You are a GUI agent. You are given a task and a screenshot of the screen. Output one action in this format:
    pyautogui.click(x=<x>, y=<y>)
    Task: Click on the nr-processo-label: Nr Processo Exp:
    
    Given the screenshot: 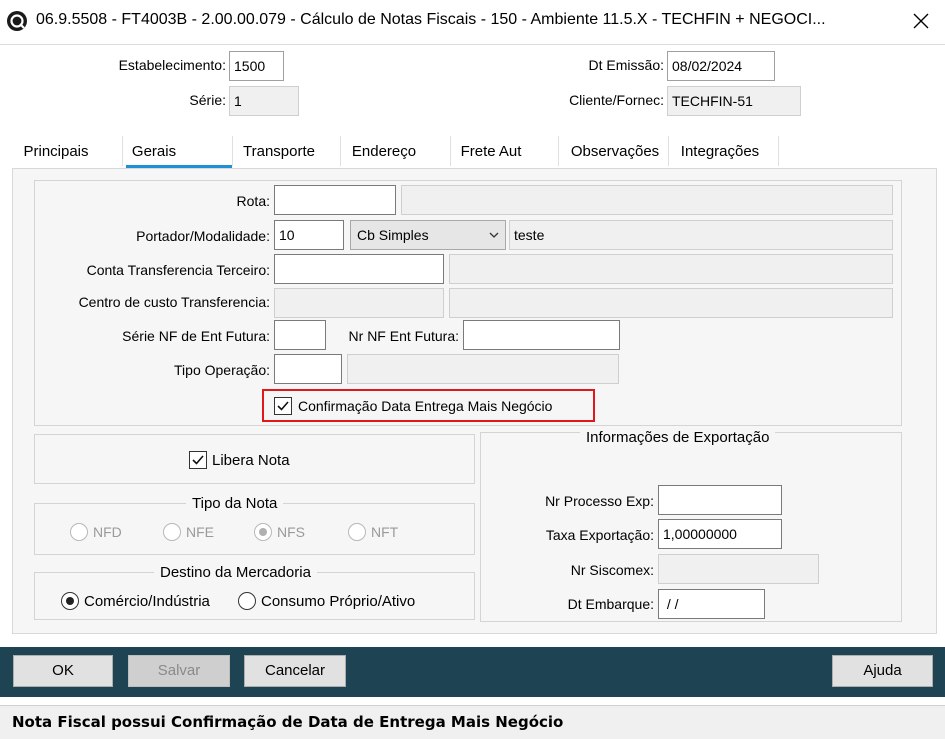 What is the action you would take?
    pyautogui.click(x=599, y=501)
    